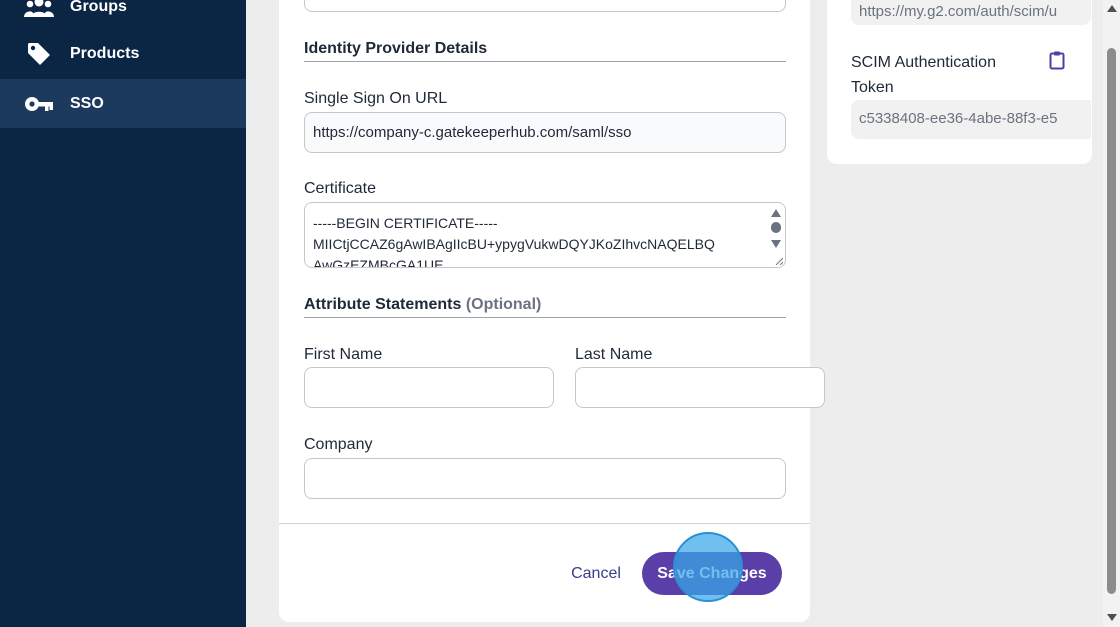 This screenshot has width=1120, height=627. Describe the element at coordinates (700, 387) in the screenshot. I see `last-name-input` at that location.